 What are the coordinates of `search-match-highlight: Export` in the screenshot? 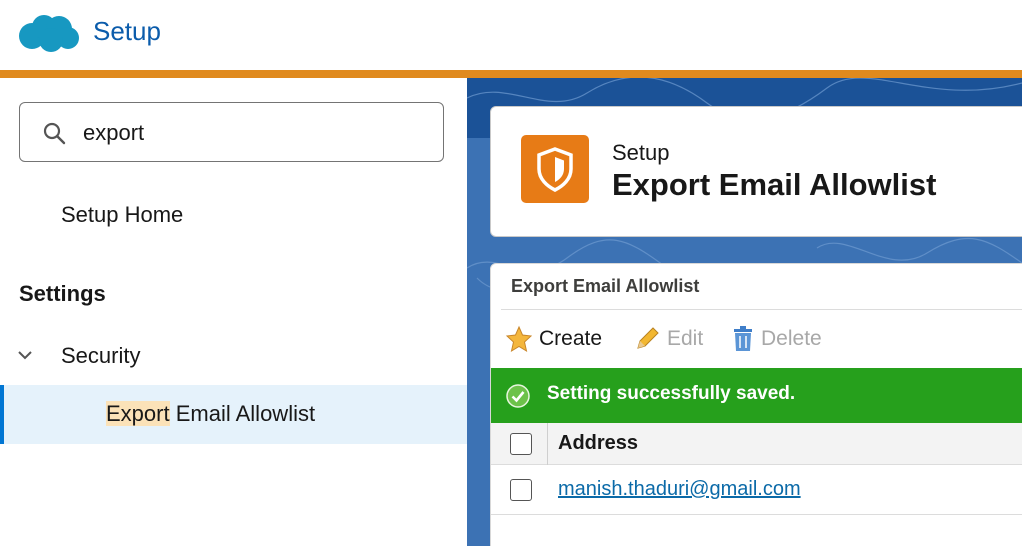 It's located at (138, 413).